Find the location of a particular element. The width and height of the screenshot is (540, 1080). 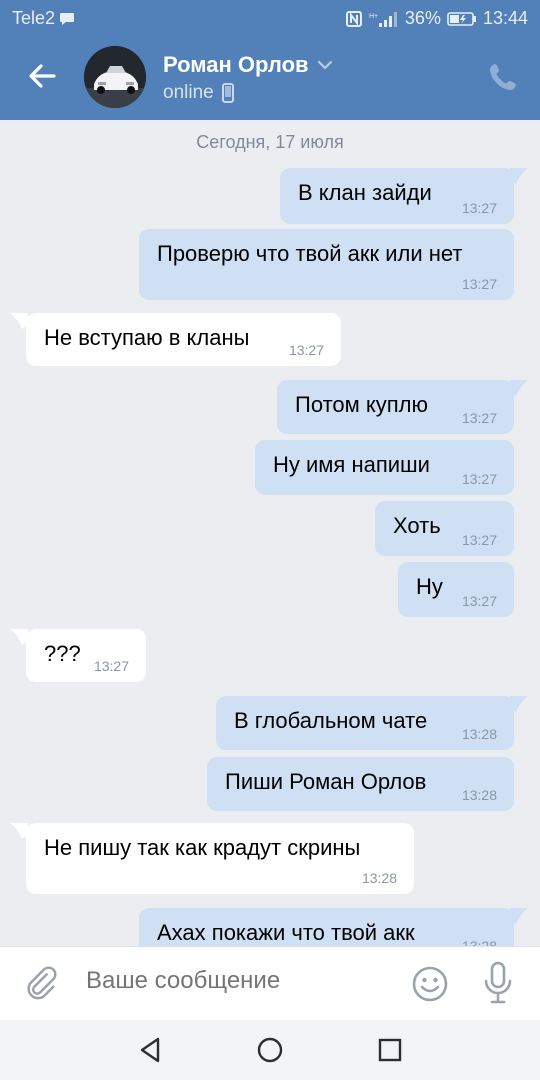

message-text: ??? is located at coordinates (62, 653).